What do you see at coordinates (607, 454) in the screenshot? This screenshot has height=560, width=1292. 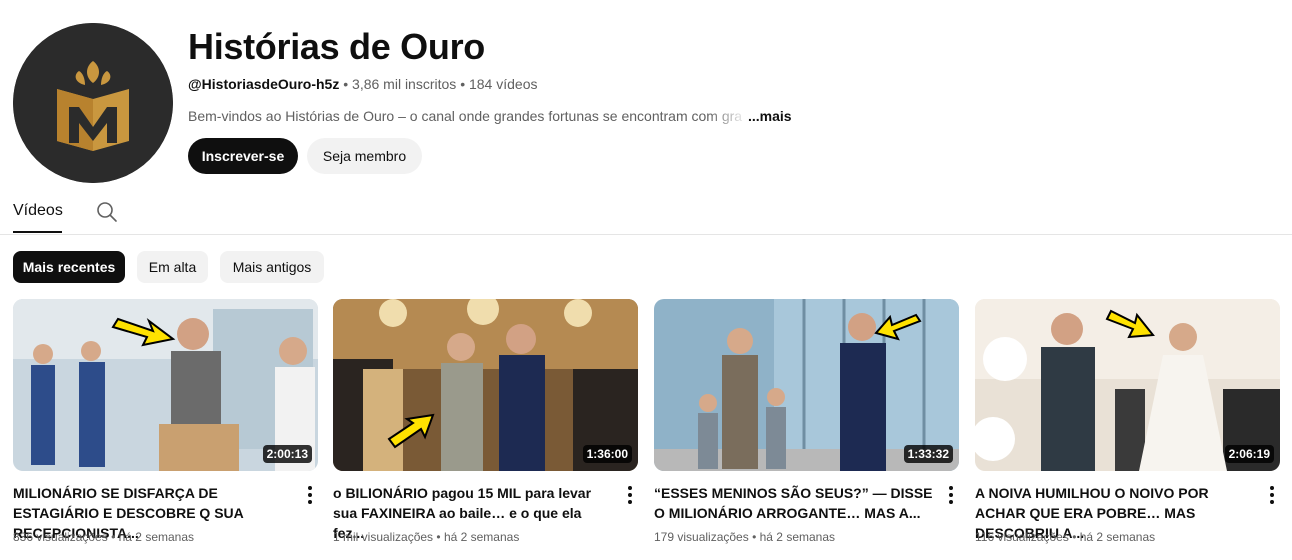 I see `video-duration: 1:36:00` at bounding box center [607, 454].